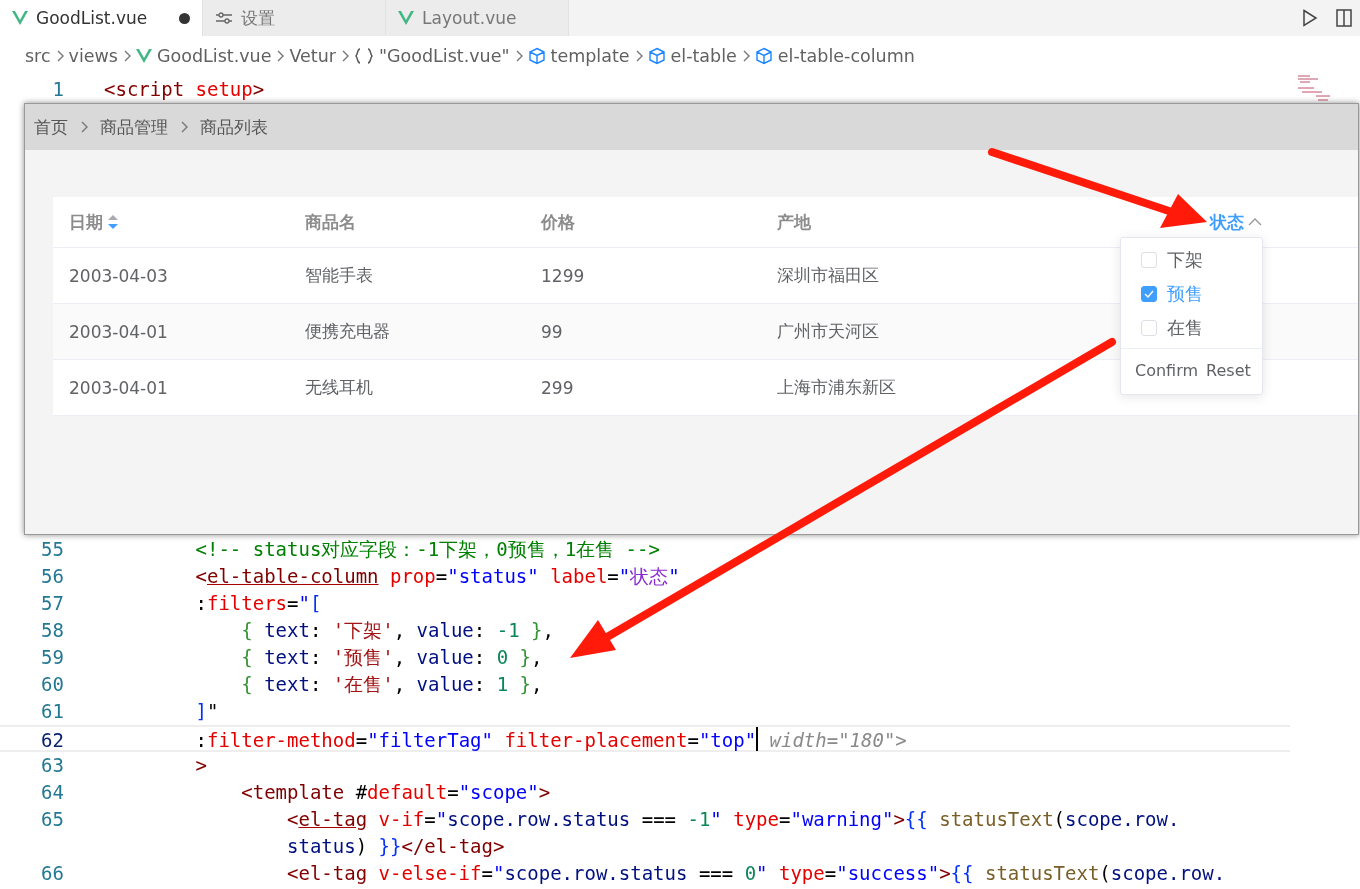 This screenshot has width=1360, height=889. What do you see at coordinates (828, 275) in the screenshot?
I see `table-cell: 深圳市福田区` at bounding box center [828, 275].